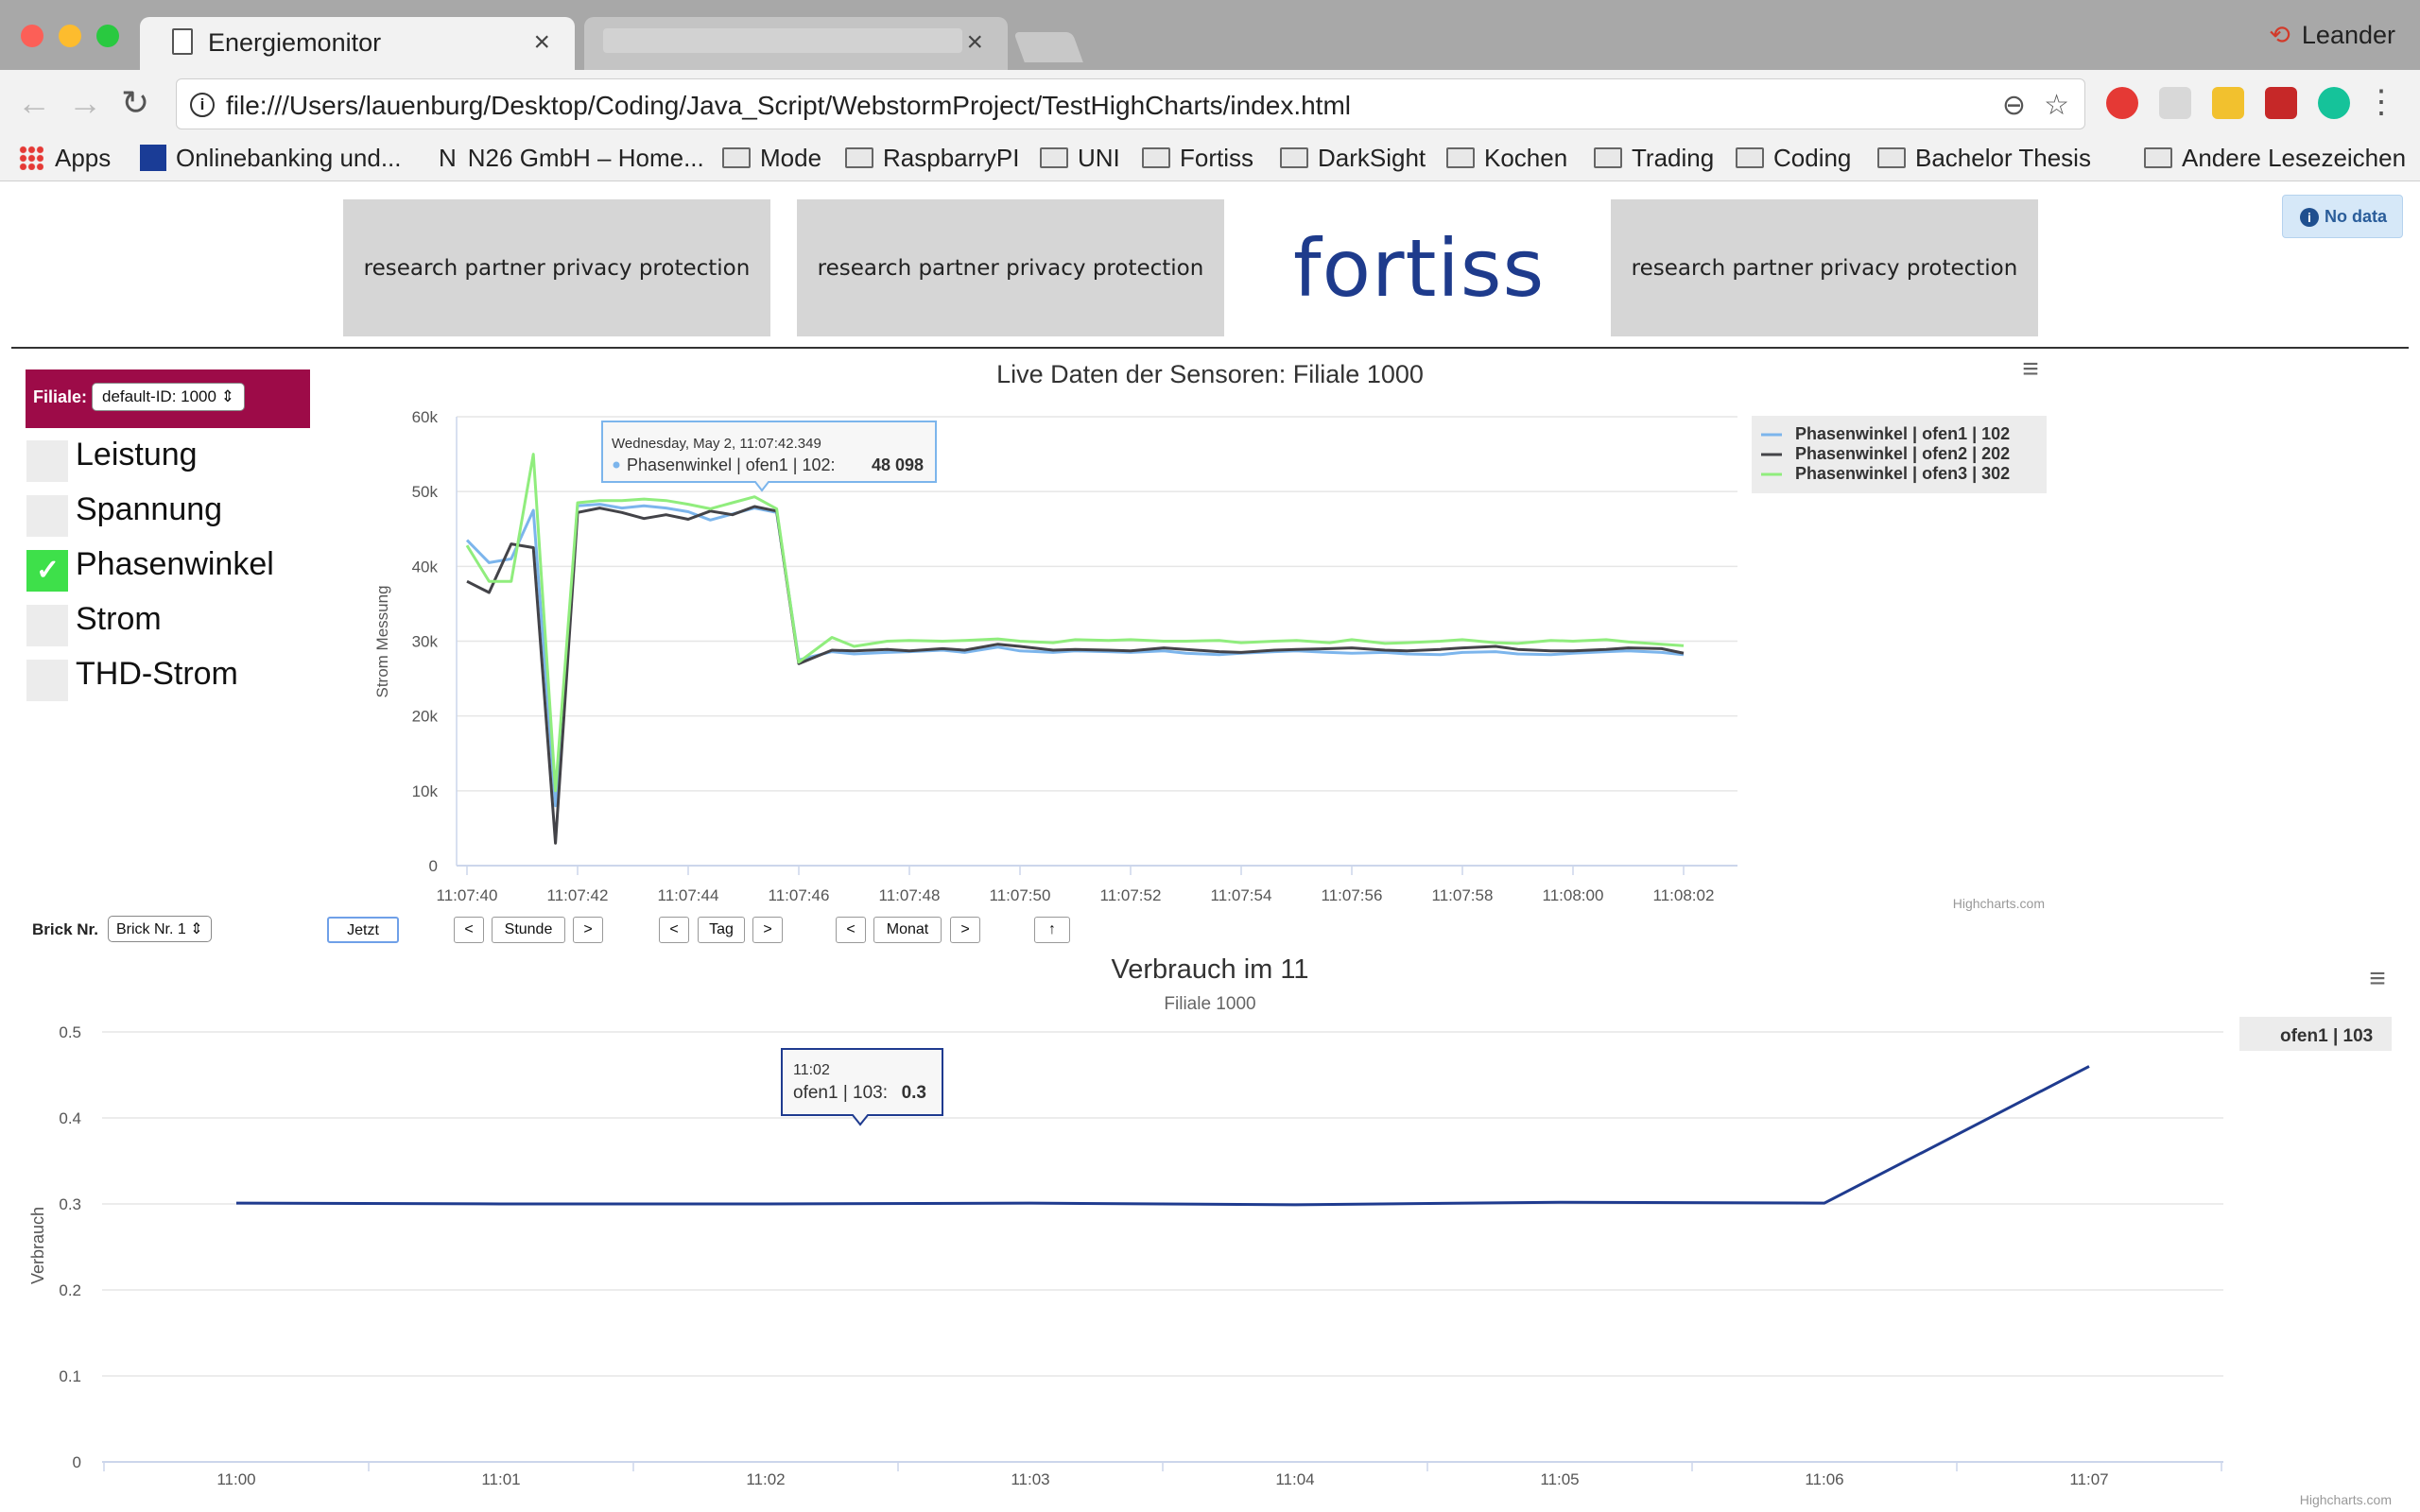 This screenshot has width=2420, height=1512. I want to click on bookmark-folder: Bachelor Thesis, so click(1984, 158).